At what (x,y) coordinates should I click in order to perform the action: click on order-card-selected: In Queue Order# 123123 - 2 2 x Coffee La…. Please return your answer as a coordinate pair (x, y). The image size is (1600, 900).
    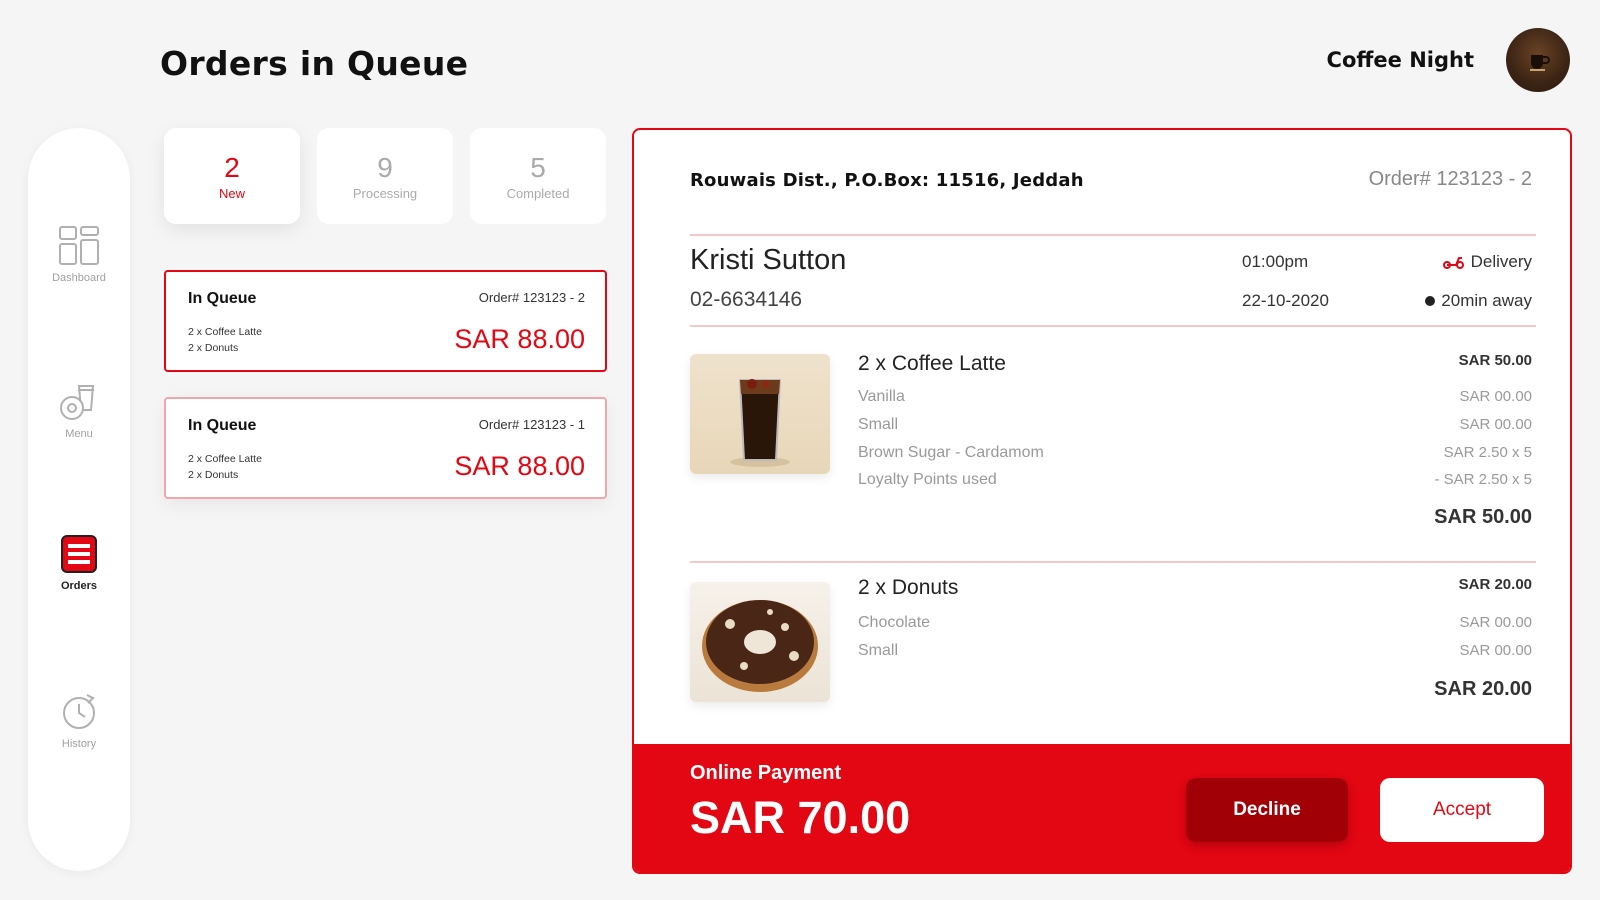
    Looking at the image, I should click on (385, 321).